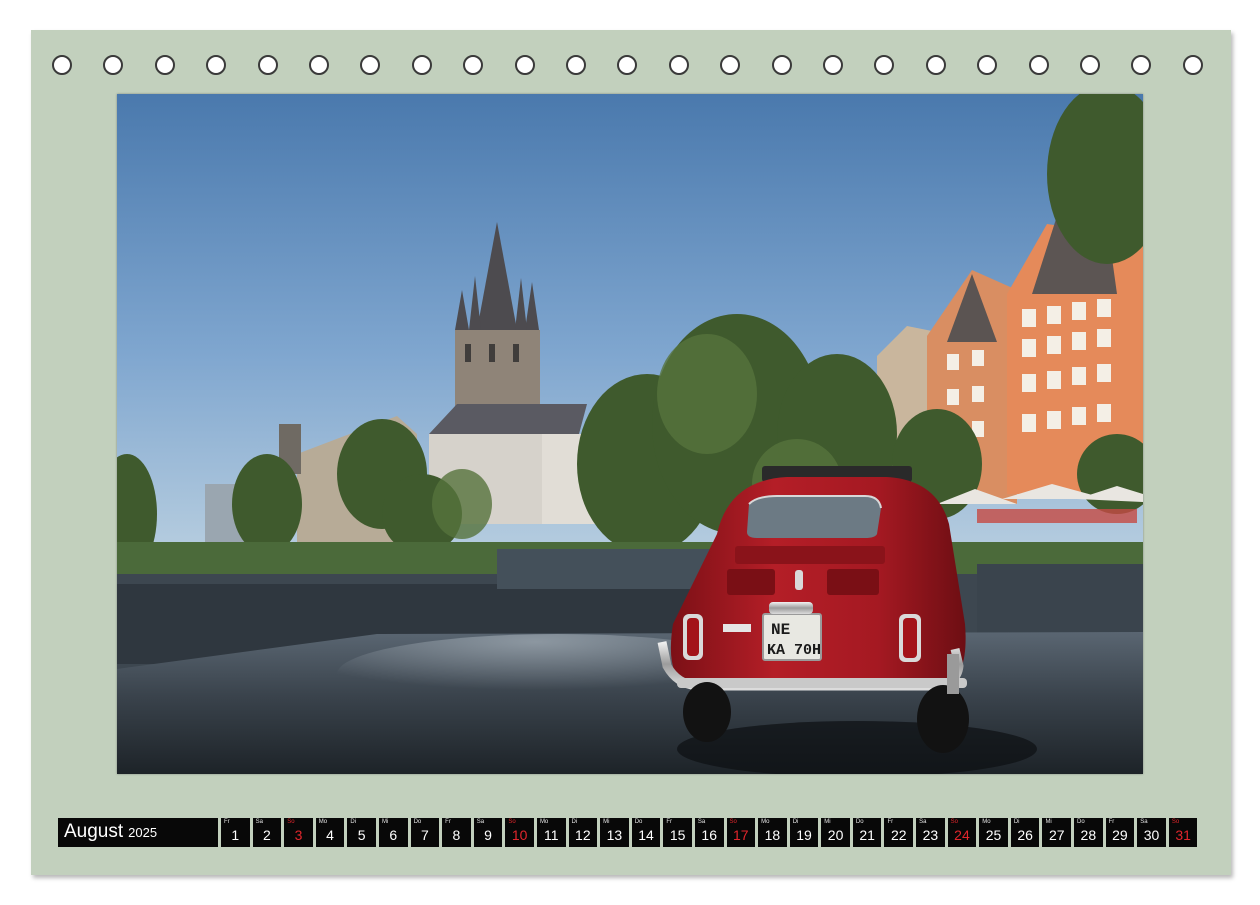 Image resolution: width=1260 pixels, height=905 pixels. What do you see at coordinates (835, 835) in the screenshot?
I see `day-number: 20` at bounding box center [835, 835].